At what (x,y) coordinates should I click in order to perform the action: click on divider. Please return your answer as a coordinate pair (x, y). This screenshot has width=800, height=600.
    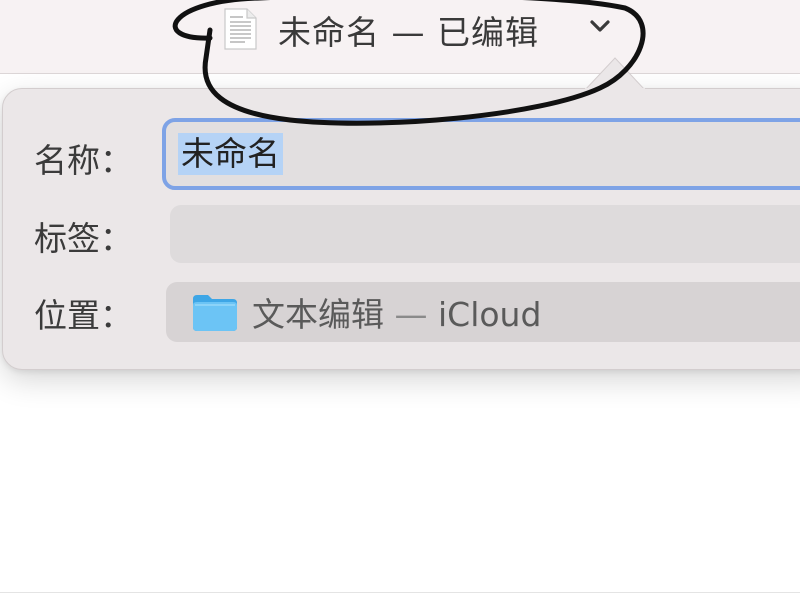
    Looking at the image, I should click on (400, 592).